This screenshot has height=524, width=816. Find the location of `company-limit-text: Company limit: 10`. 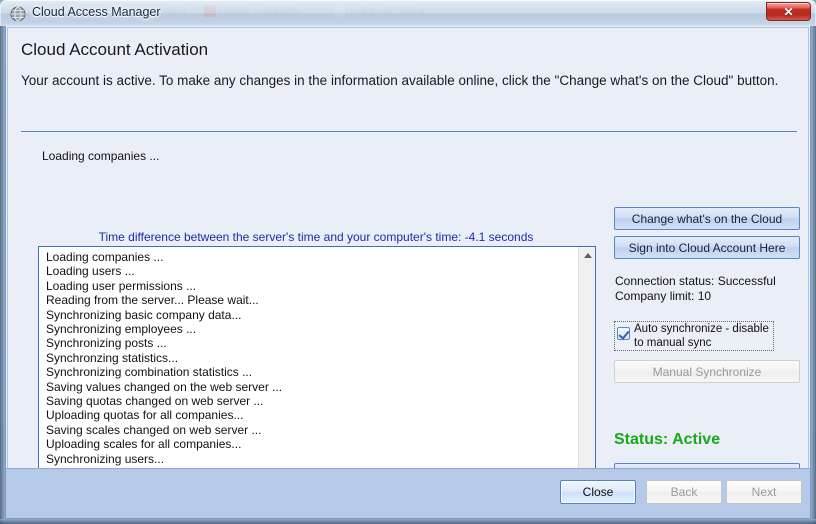

company-limit-text: Company limit: 10 is located at coordinates (663, 296).